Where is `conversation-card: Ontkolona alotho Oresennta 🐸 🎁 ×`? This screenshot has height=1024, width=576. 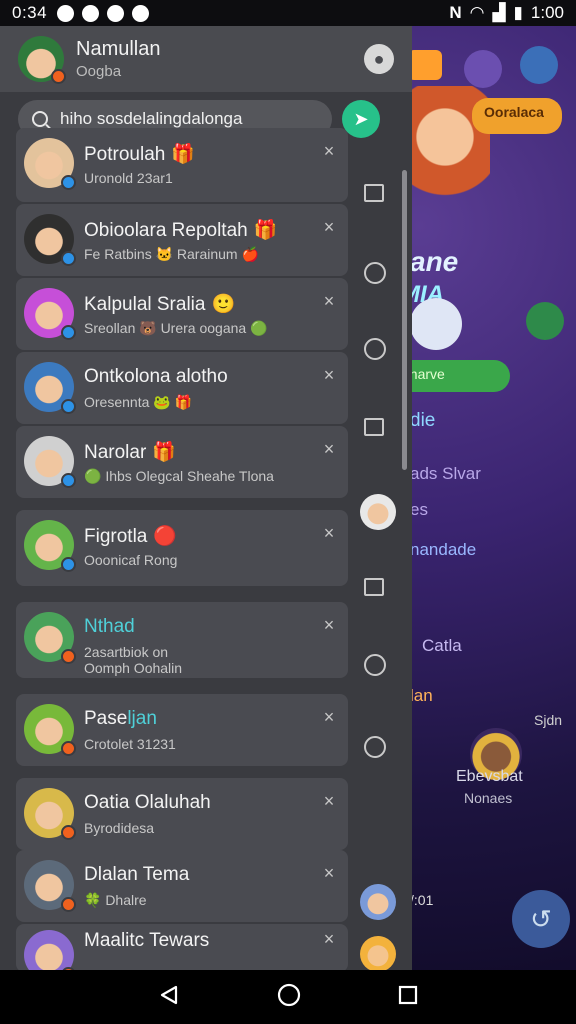 conversation-card: Ontkolona alotho Oresennta 🐸 🎁 × is located at coordinates (182, 388).